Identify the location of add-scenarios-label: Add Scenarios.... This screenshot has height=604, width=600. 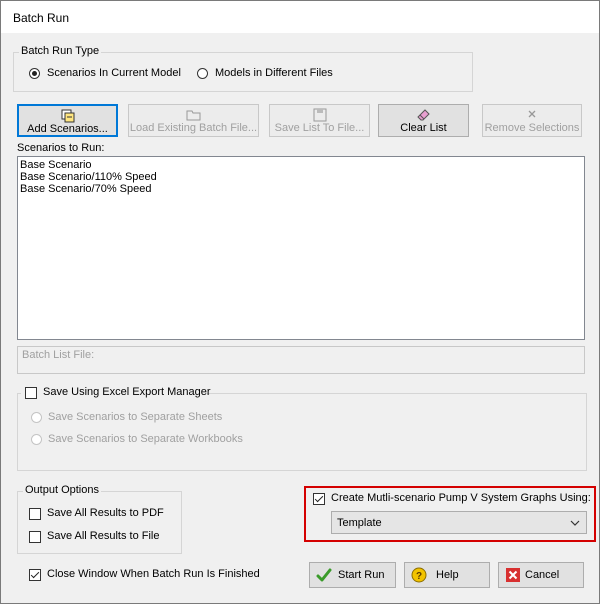
(67, 129).